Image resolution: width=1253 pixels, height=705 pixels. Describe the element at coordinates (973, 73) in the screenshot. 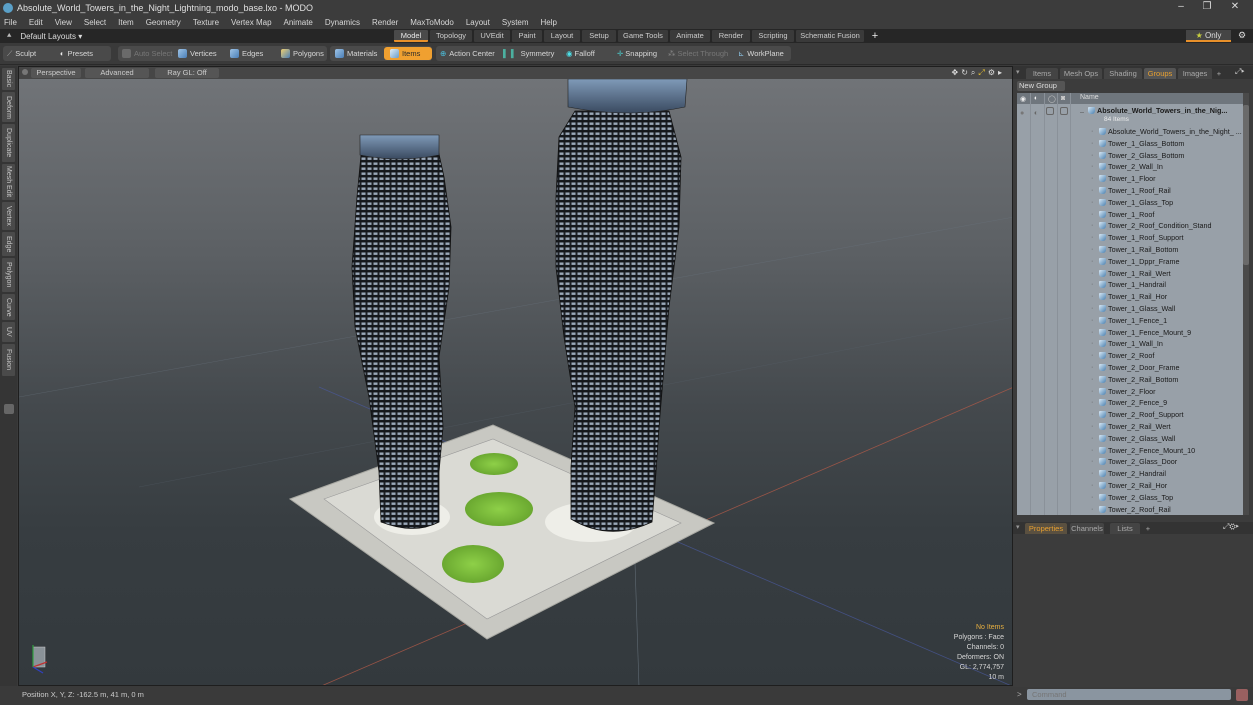

I see `zoom-view-icon: ⌕` at that location.